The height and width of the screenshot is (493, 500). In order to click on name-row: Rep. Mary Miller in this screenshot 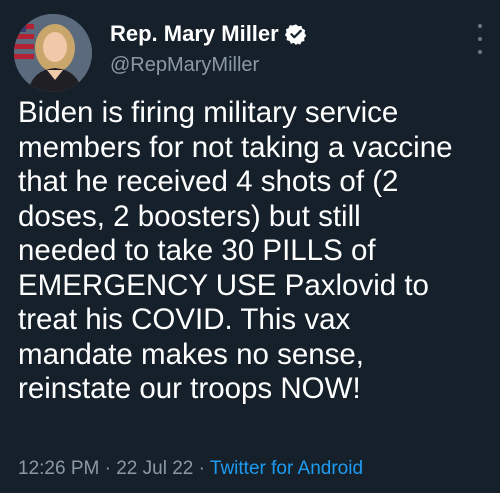, I will do `click(285, 34)`.